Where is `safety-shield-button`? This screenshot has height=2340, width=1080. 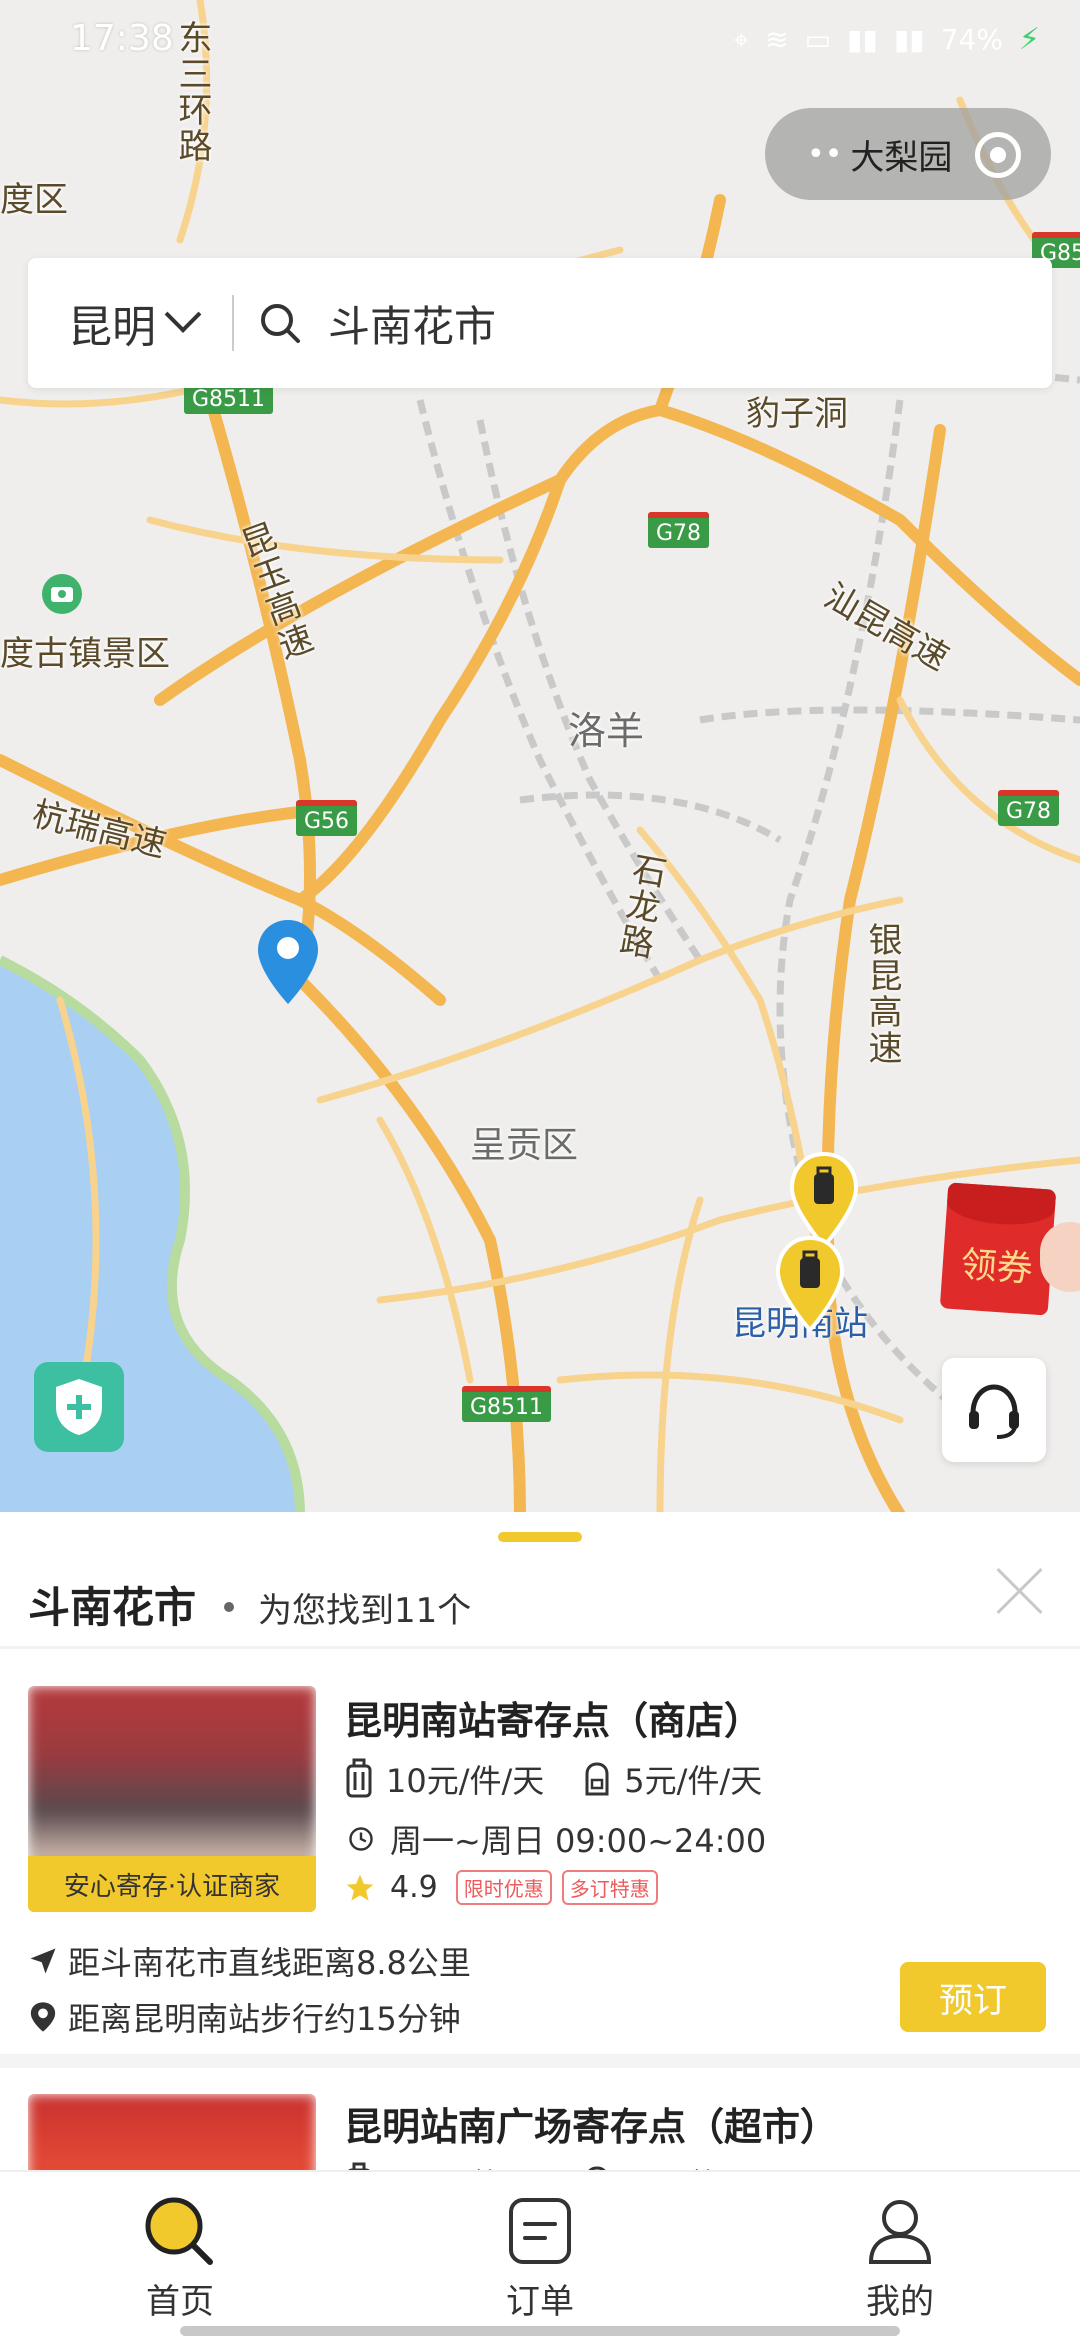 safety-shield-button is located at coordinates (79, 1407).